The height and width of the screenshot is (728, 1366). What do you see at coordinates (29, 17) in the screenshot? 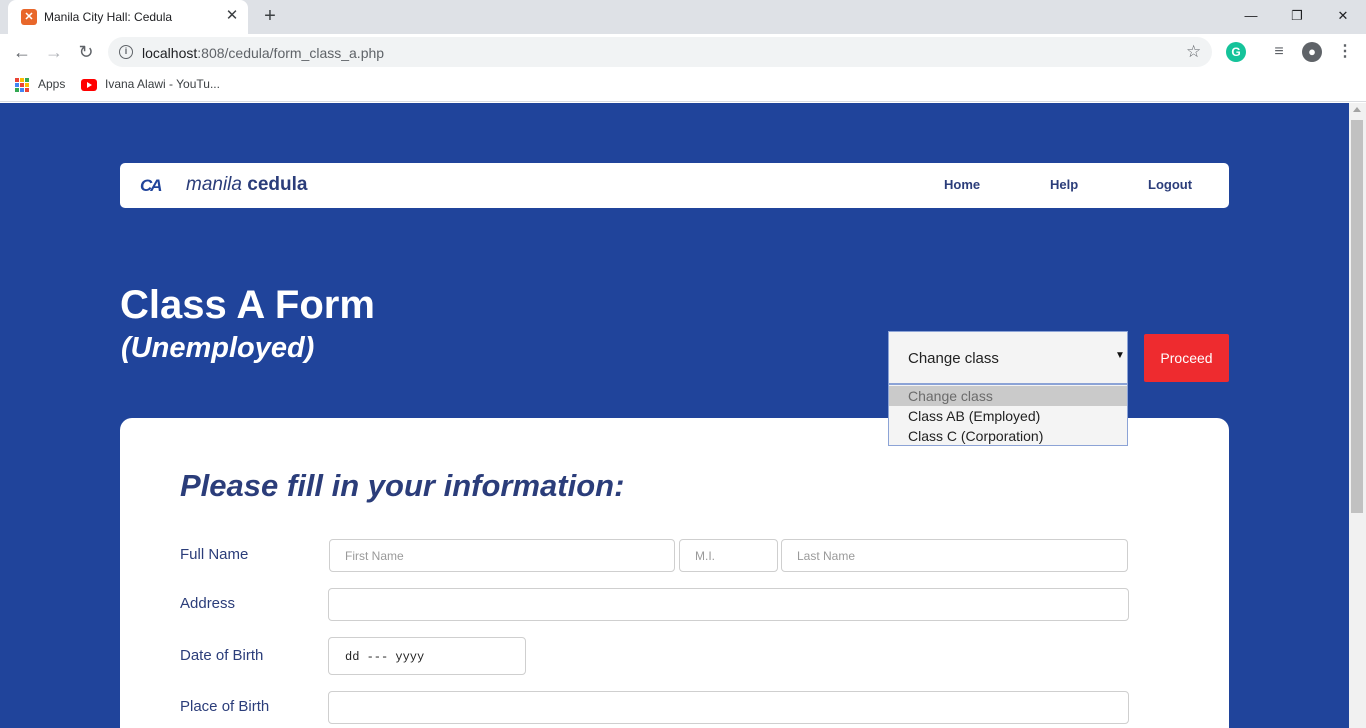
I see `xampp-favicon-icon: ✕` at bounding box center [29, 17].